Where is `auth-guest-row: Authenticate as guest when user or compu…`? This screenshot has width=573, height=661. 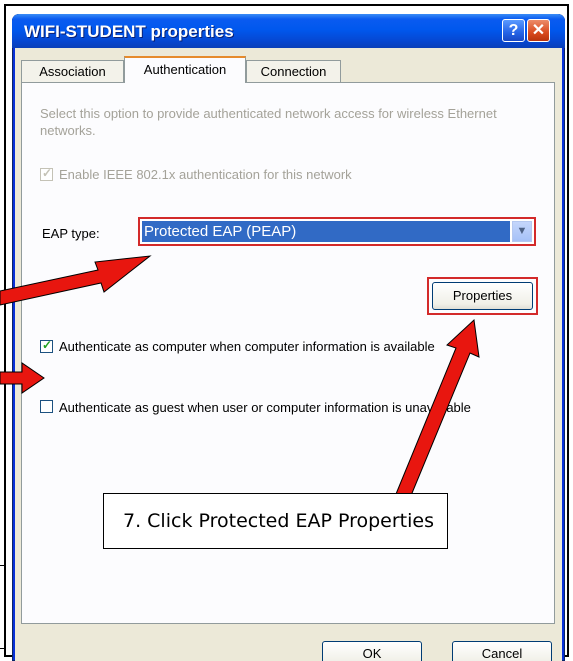
auth-guest-row: Authenticate as guest when user or compu… is located at coordinates (280, 407).